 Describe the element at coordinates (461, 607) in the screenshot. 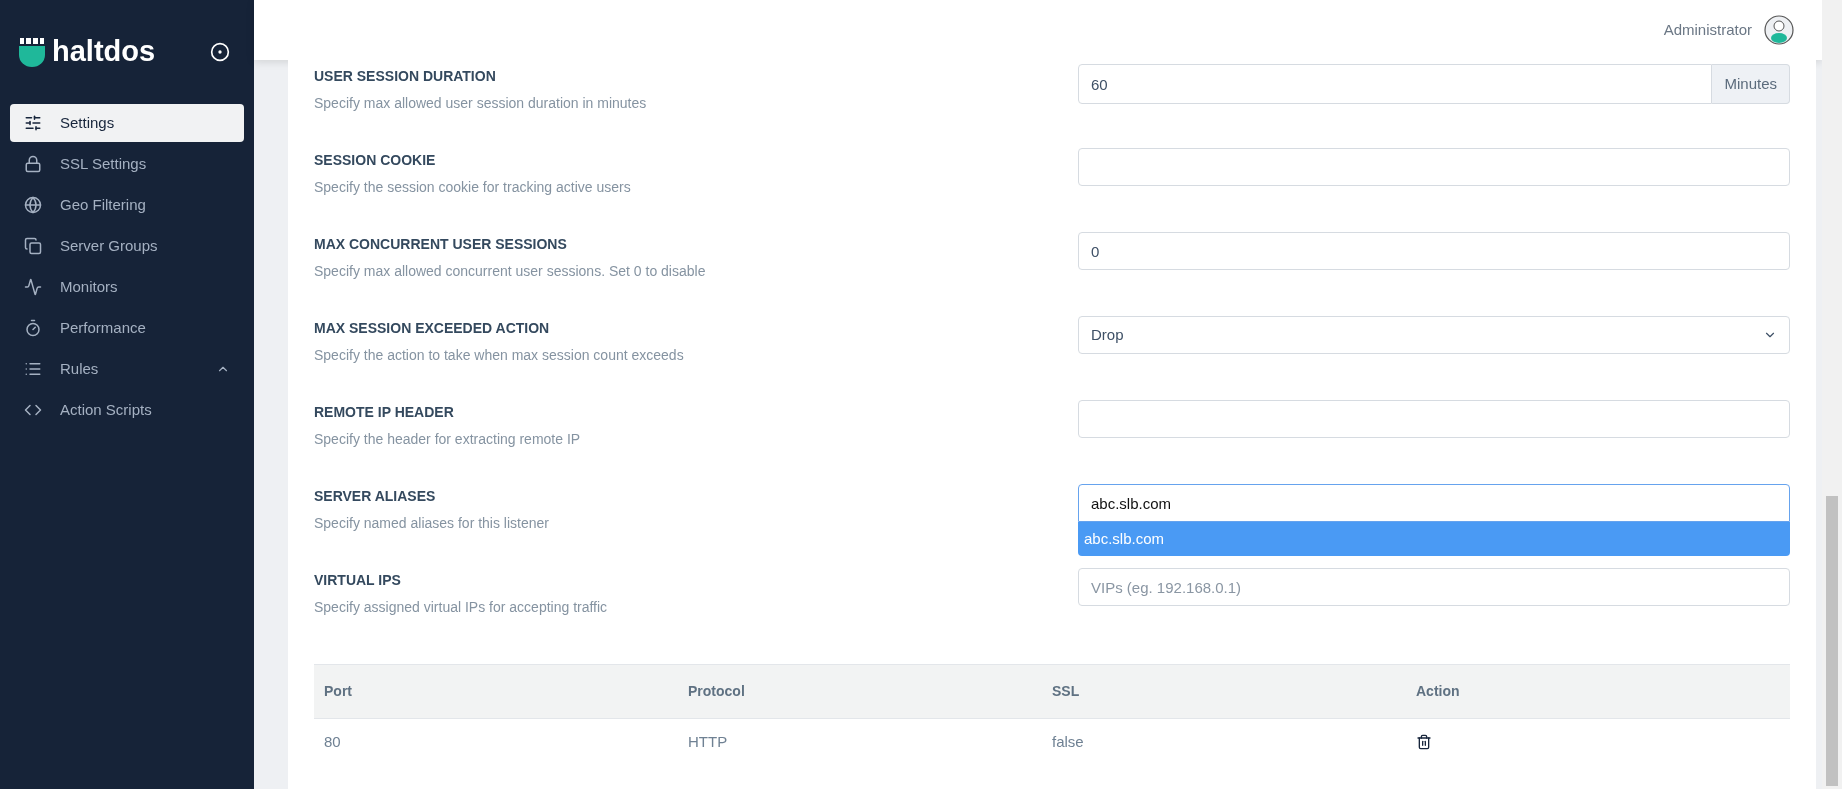

I see `setting-description: Specify assigned virtual IPs for accepting traffic` at that location.